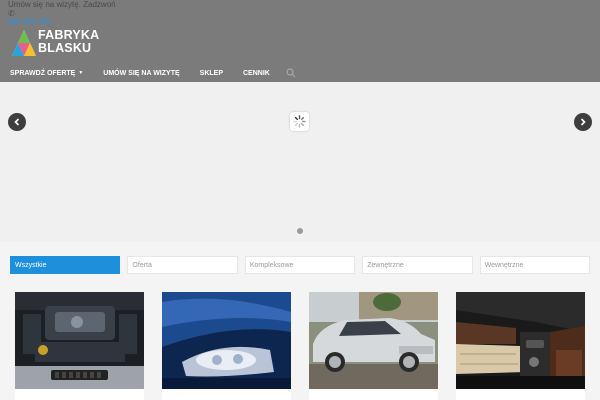  I want to click on filter-wewnetrzne: Wewnętrzne, so click(535, 265).